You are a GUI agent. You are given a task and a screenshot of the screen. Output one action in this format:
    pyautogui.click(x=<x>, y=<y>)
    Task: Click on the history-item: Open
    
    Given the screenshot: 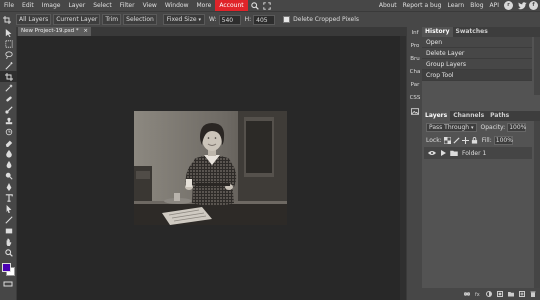 What is the action you would take?
    pyautogui.click(x=477, y=42)
    